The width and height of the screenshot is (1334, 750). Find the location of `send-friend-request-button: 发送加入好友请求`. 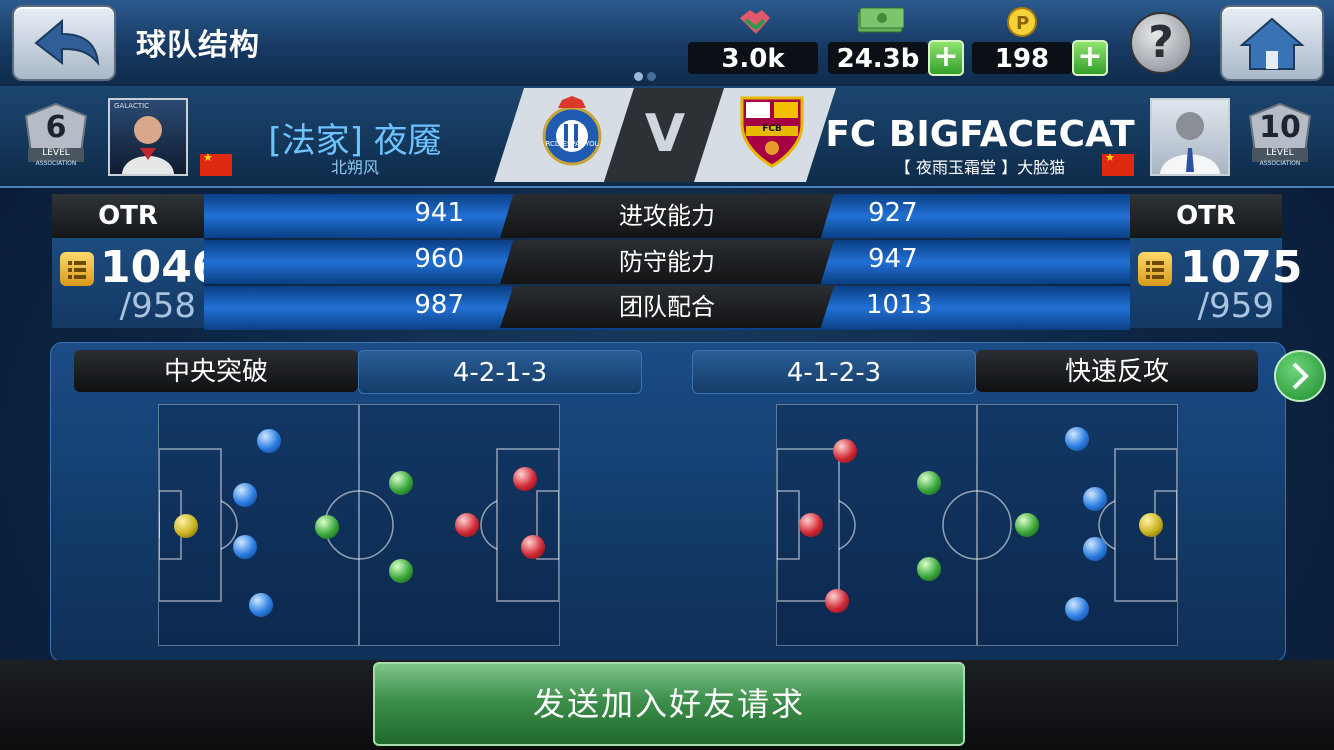

send-friend-request-button: 发送加入好友请求 is located at coordinates (669, 704).